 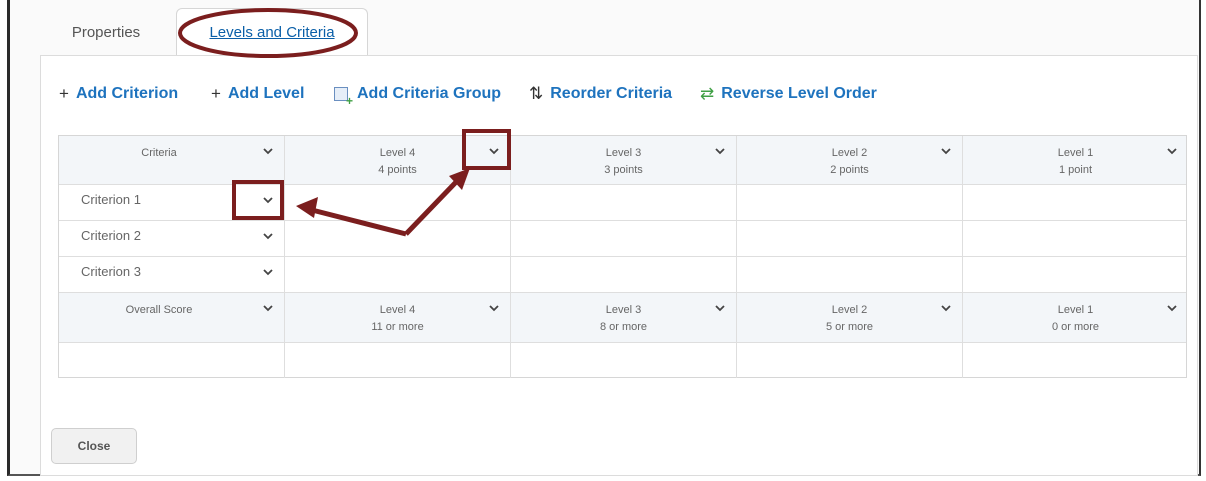 I want to click on close-button: Close, so click(x=94, y=446).